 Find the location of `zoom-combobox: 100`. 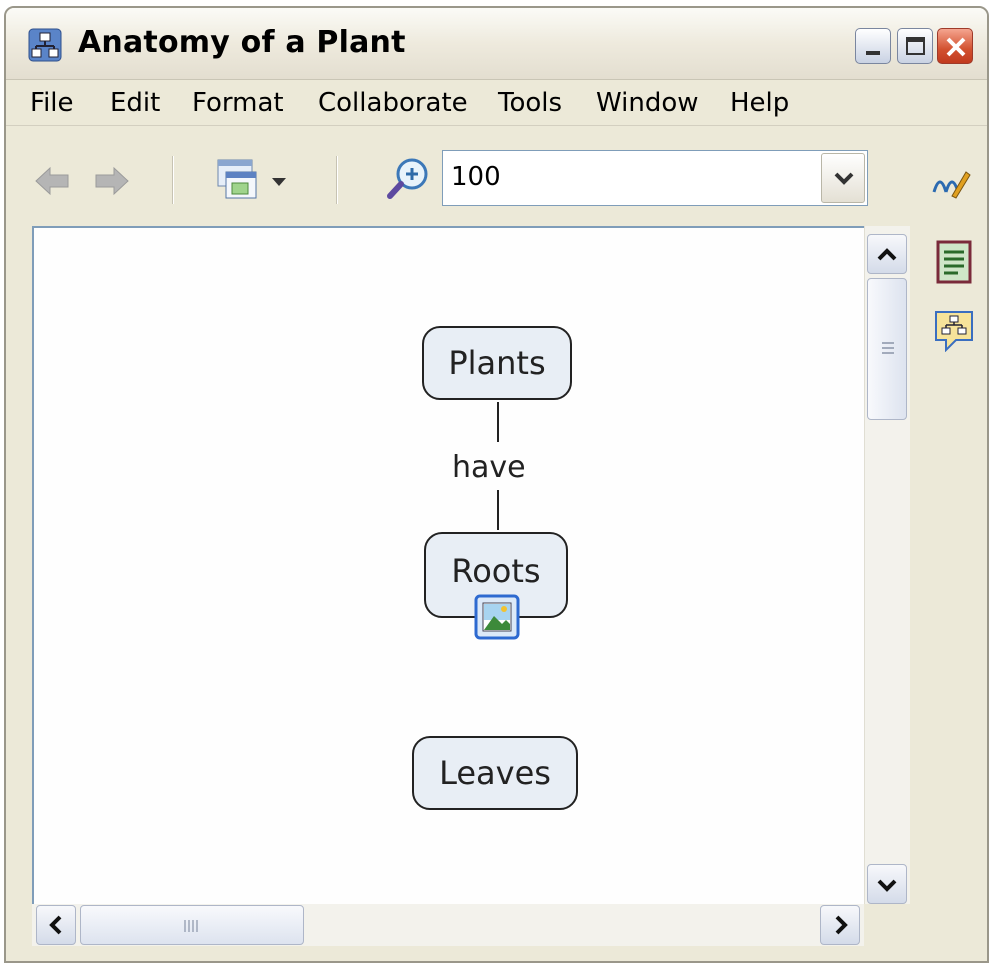

zoom-combobox: 100 is located at coordinates (655, 178).